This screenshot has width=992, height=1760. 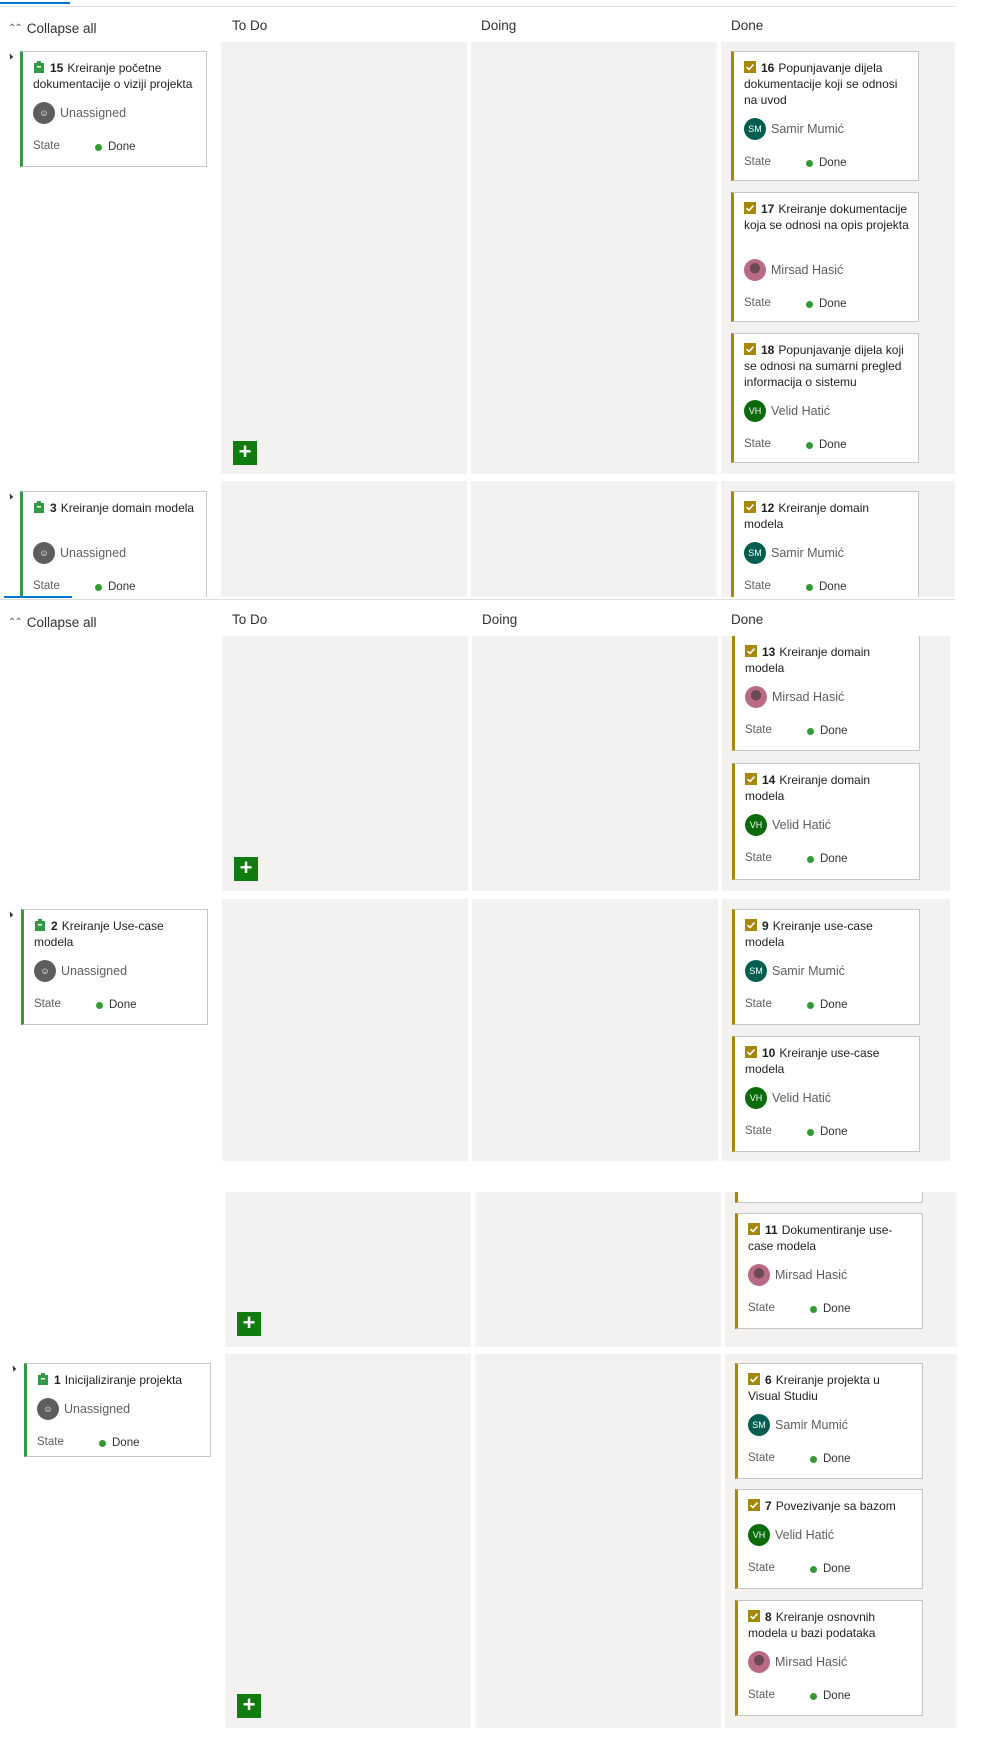 What do you see at coordinates (747, 25) in the screenshot?
I see `column-header-done: Done` at bounding box center [747, 25].